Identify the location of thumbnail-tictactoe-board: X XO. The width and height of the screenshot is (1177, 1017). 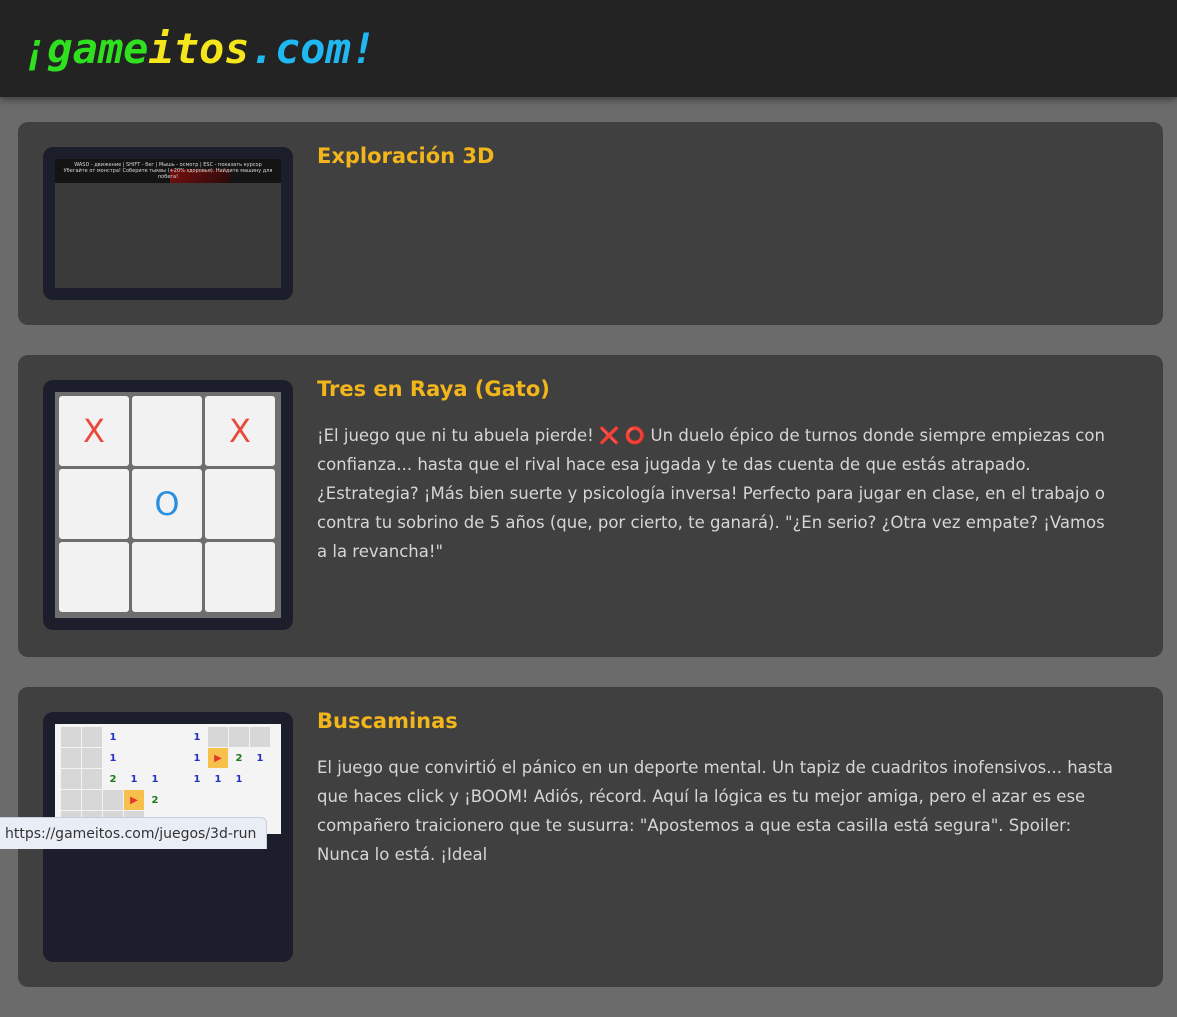
(168, 505).